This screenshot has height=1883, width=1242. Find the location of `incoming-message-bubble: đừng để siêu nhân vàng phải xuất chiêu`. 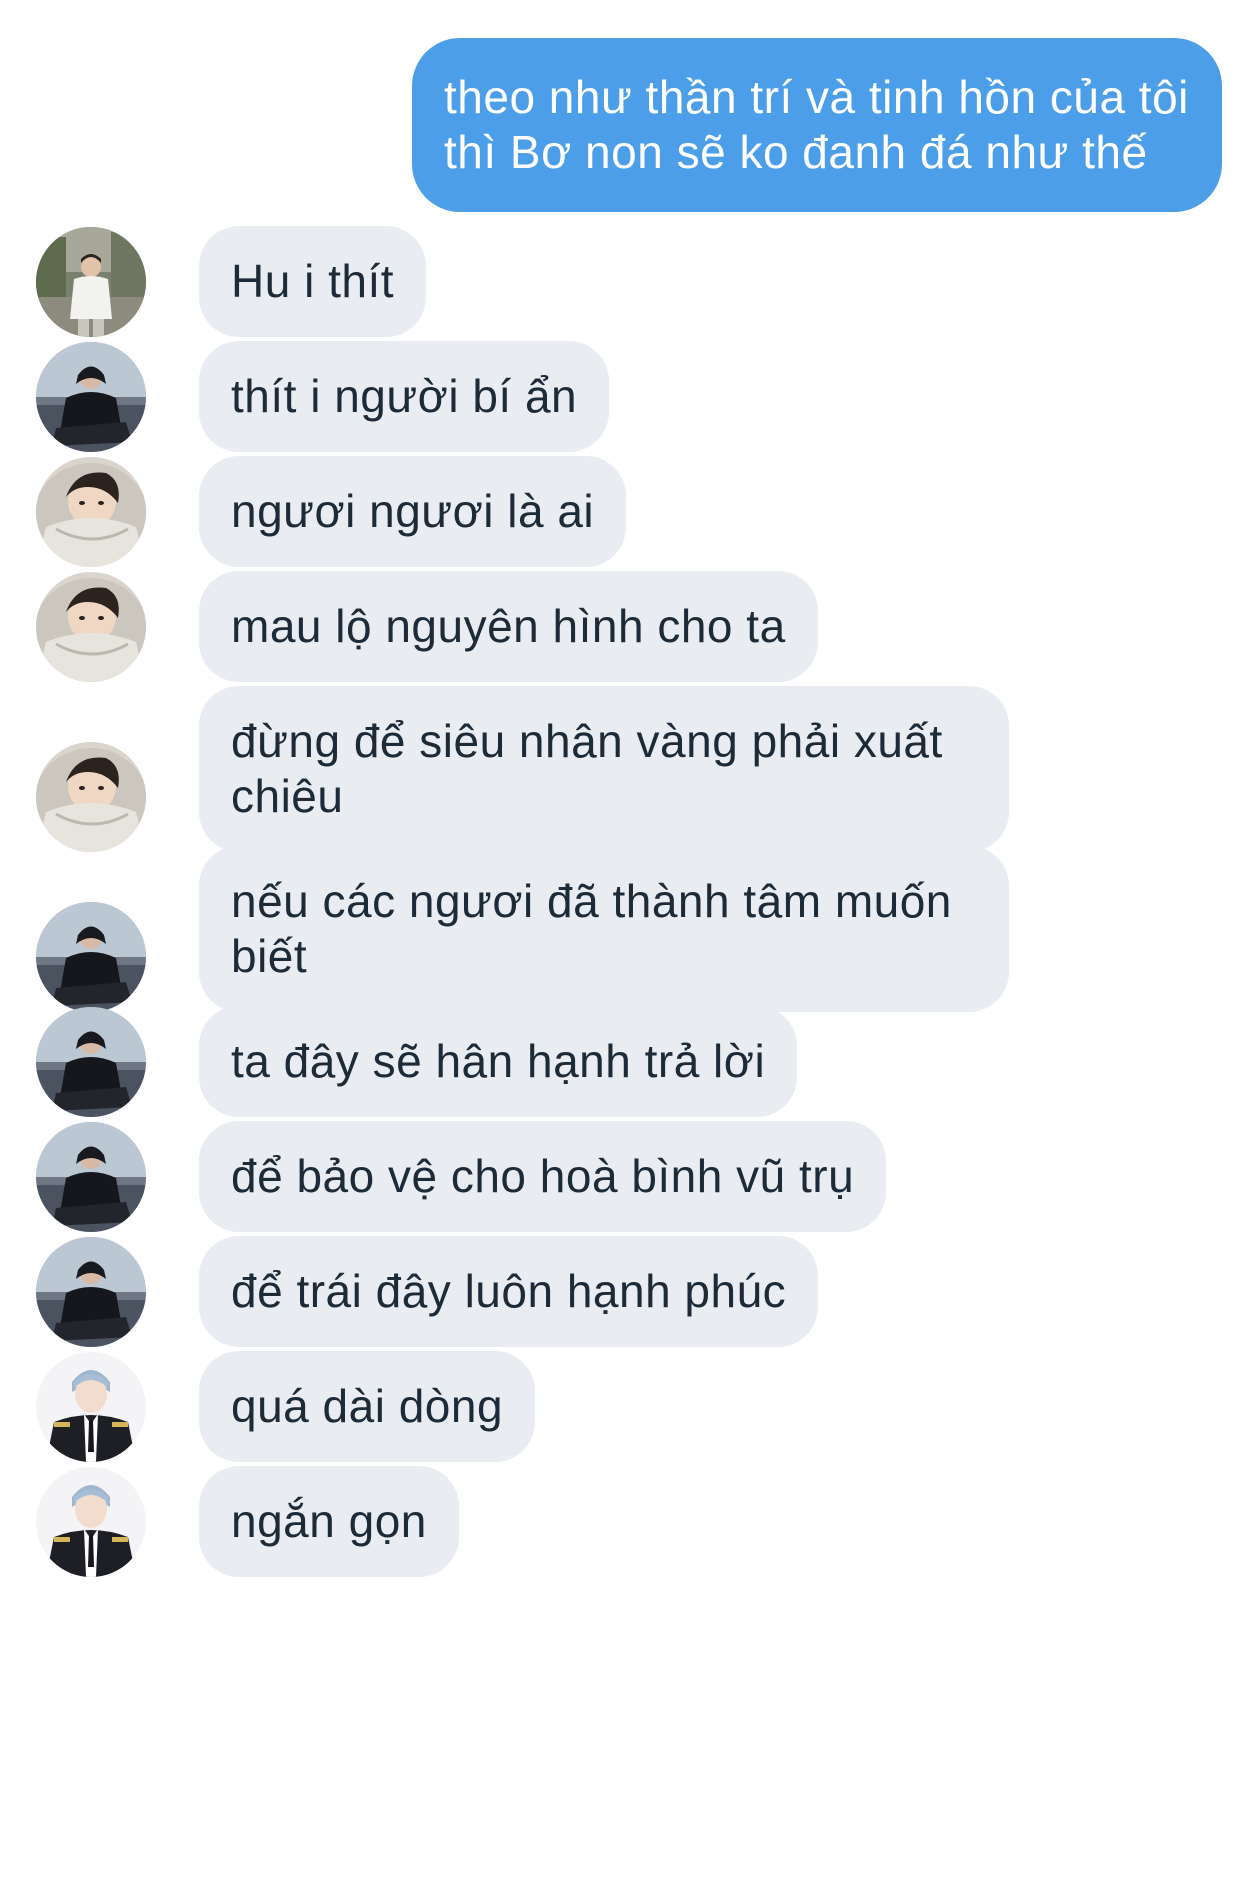

incoming-message-bubble: đừng để siêu nhân vàng phải xuất chiêu is located at coordinates (604, 769).